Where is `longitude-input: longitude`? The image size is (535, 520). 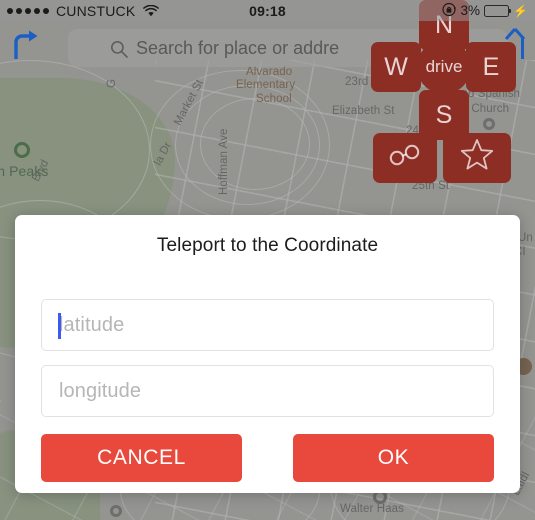
longitude-input: longitude is located at coordinates (100, 391).